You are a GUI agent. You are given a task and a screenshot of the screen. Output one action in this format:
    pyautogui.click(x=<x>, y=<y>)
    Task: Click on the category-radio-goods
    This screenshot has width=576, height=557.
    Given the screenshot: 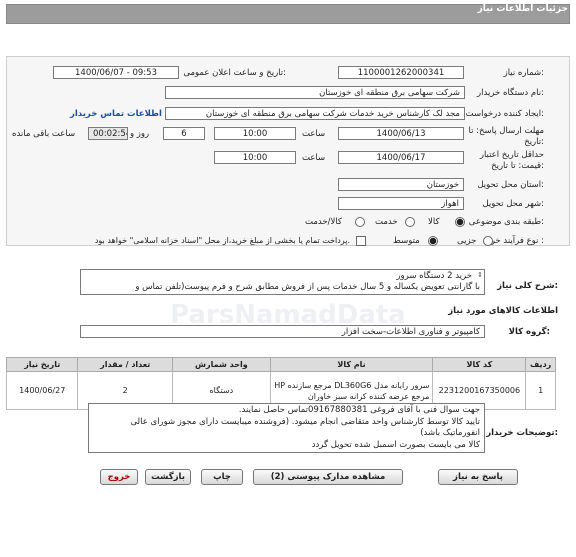 What is the action you would take?
    pyautogui.click(x=460, y=222)
    